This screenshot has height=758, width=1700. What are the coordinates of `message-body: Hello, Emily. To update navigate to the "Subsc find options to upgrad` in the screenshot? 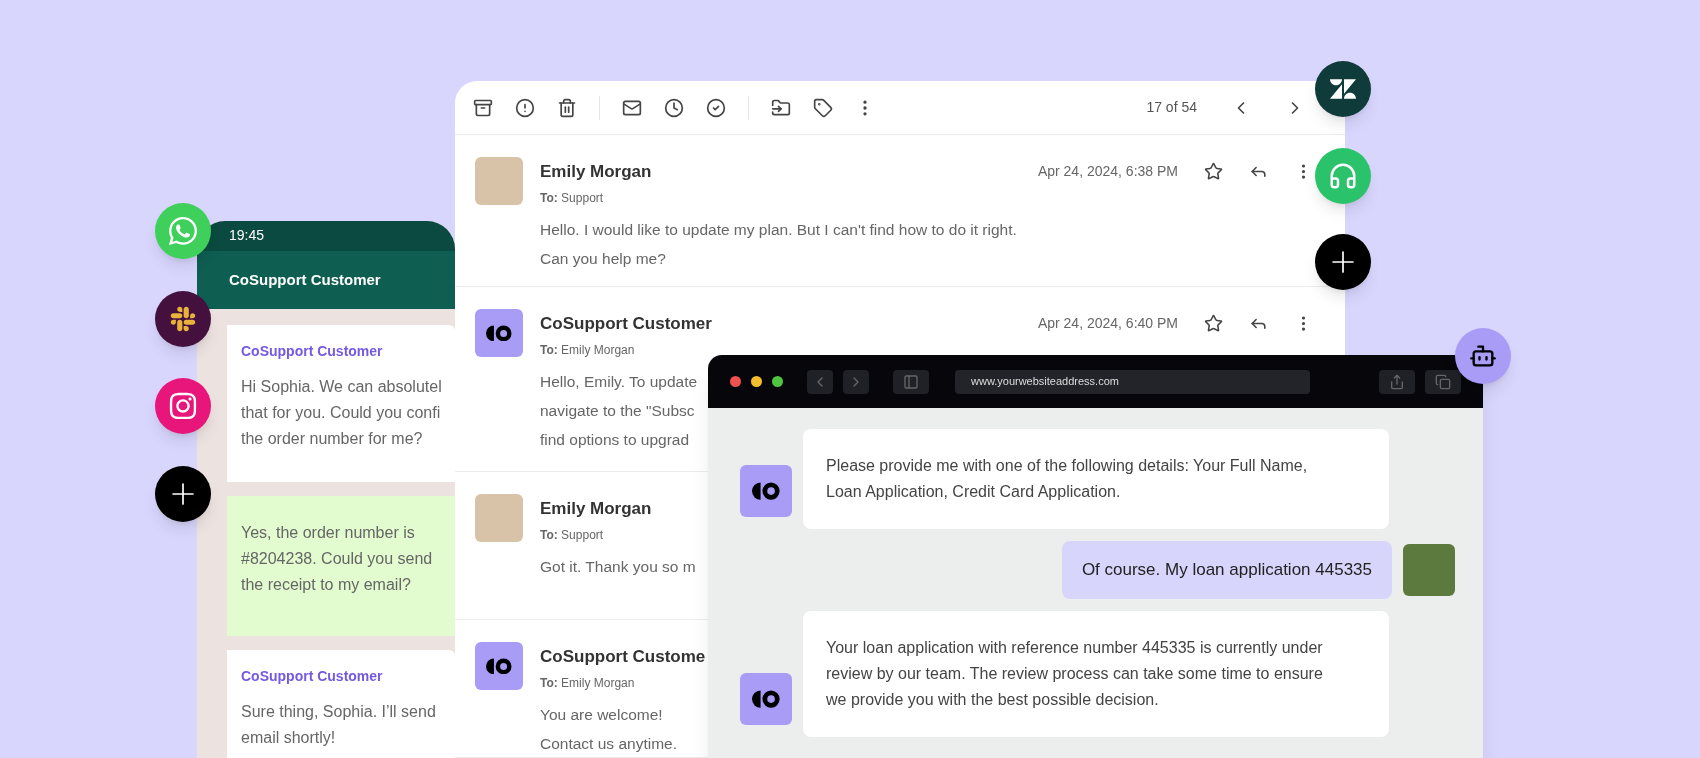 It's located at (619, 410).